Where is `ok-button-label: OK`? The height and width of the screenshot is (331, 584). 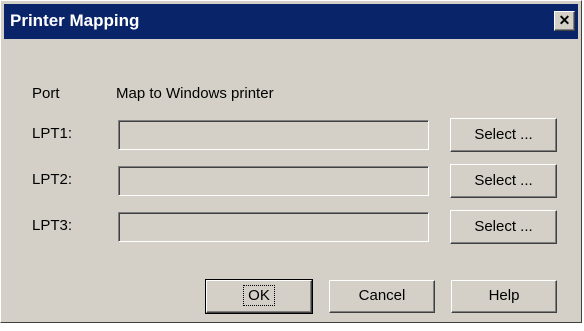 ok-button-label: OK is located at coordinates (259, 295).